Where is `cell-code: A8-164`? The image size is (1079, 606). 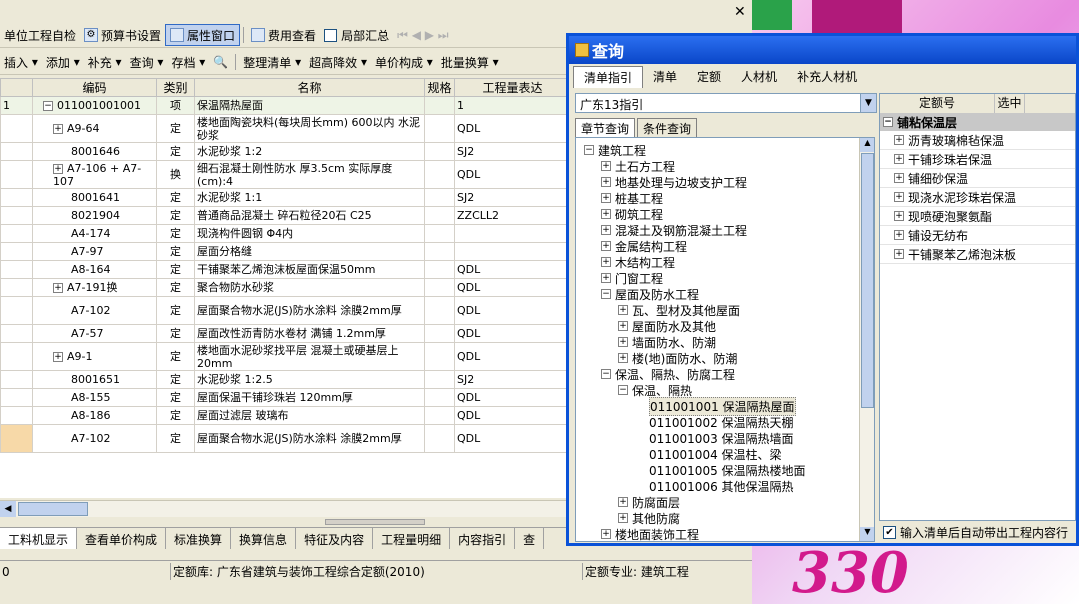
cell-code: A8-164 is located at coordinates (94, 269).